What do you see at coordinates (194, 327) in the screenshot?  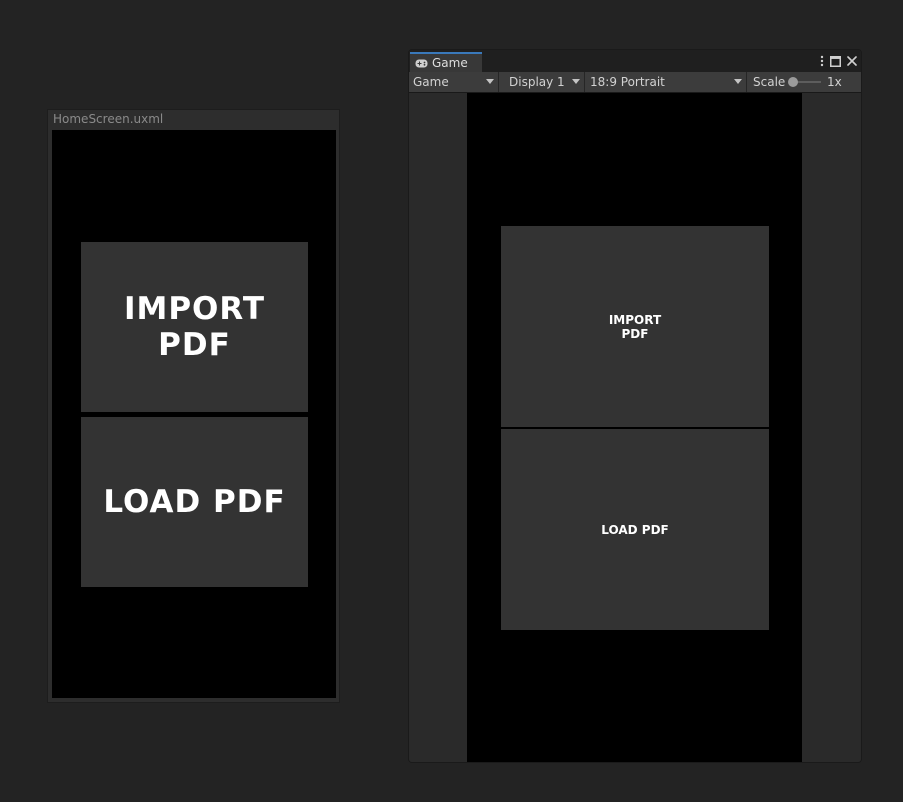 I see `import-pdf-button-preview: IMPORT PDF` at bounding box center [194, 327].